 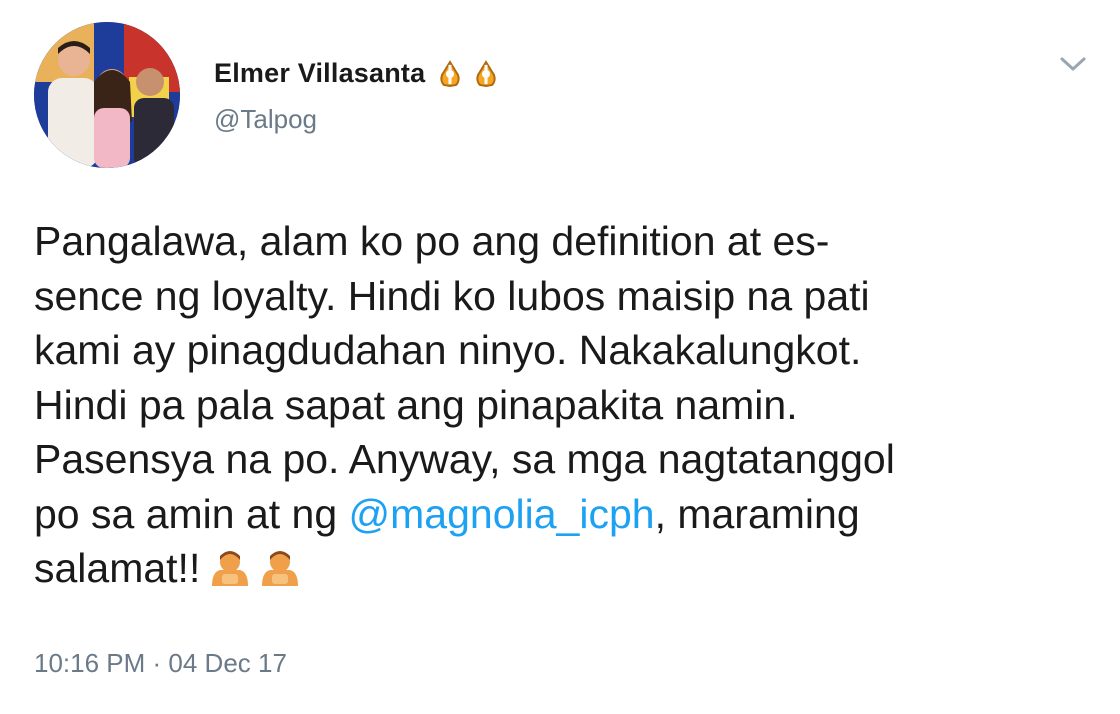 I want to click on author-row: Elmer Villasanta, so click(x=357, y=73).